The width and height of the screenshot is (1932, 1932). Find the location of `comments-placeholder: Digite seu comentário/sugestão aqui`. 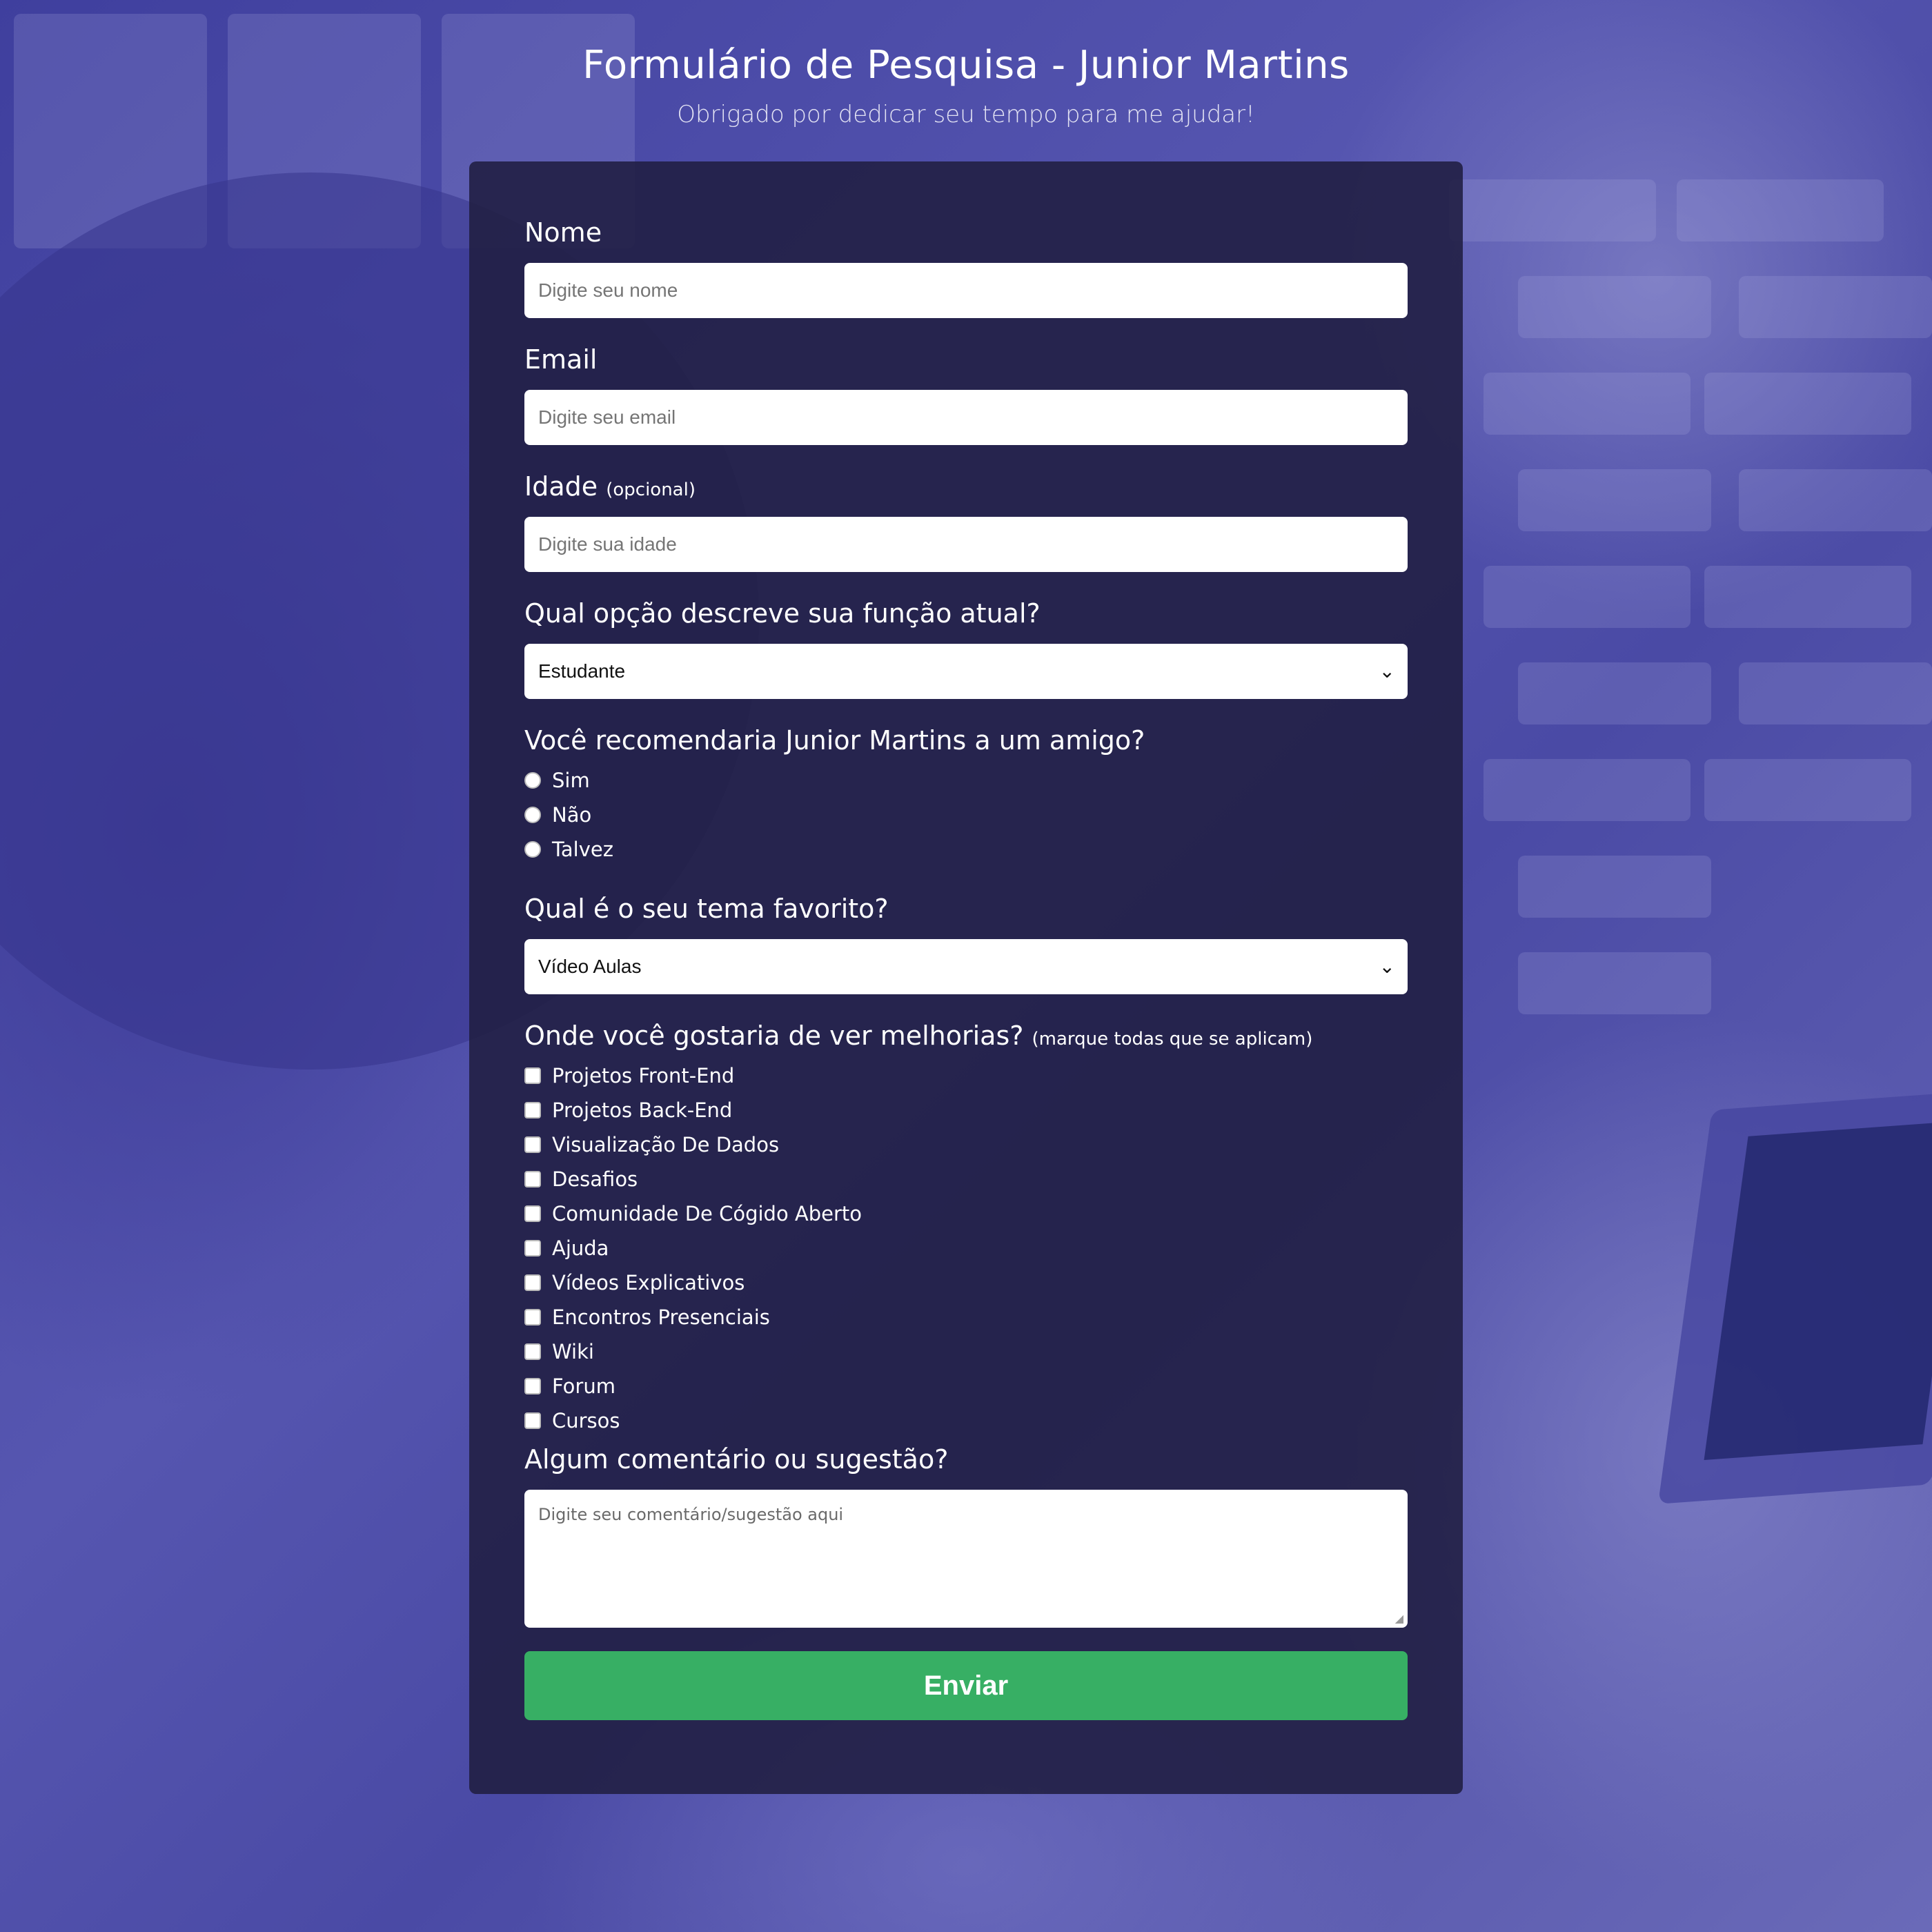

comments-placeholder: Digite seu comentário/sugestão aqui is located at coordinates (691, 1514).